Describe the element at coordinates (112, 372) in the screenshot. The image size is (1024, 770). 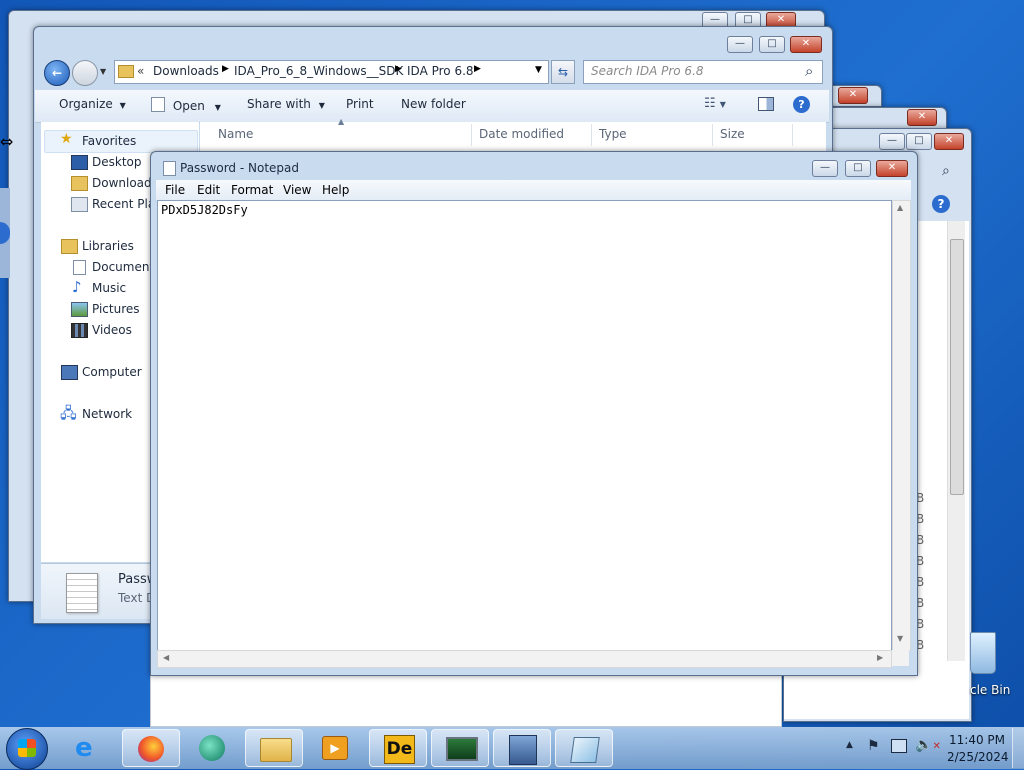
I see `nav-computer: Computer` at that location.